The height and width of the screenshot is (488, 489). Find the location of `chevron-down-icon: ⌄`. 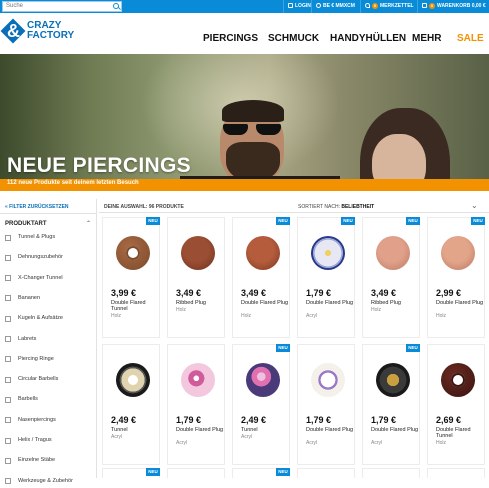

chevron-down-icon: ⌄ is located at coordinates (474, 205).